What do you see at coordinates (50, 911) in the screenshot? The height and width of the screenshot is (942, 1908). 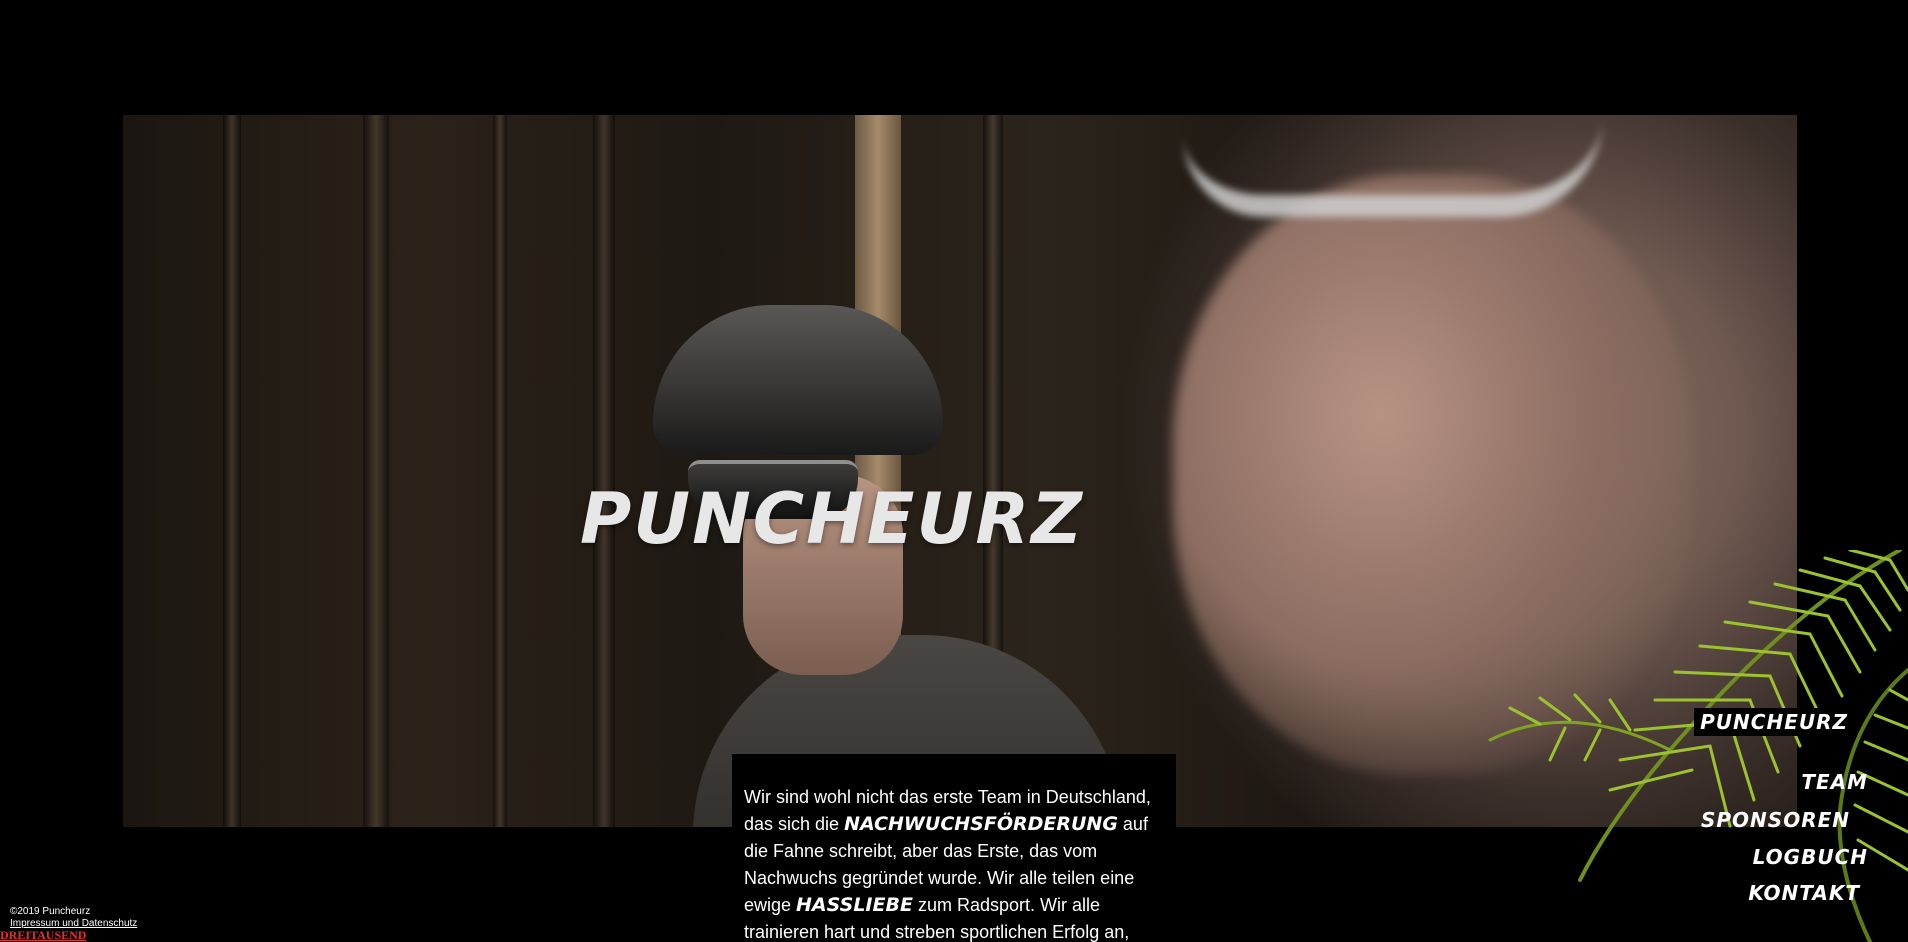 I see `copyright-text: ©2019 Puncheurz` at bounding box center [50, 911].